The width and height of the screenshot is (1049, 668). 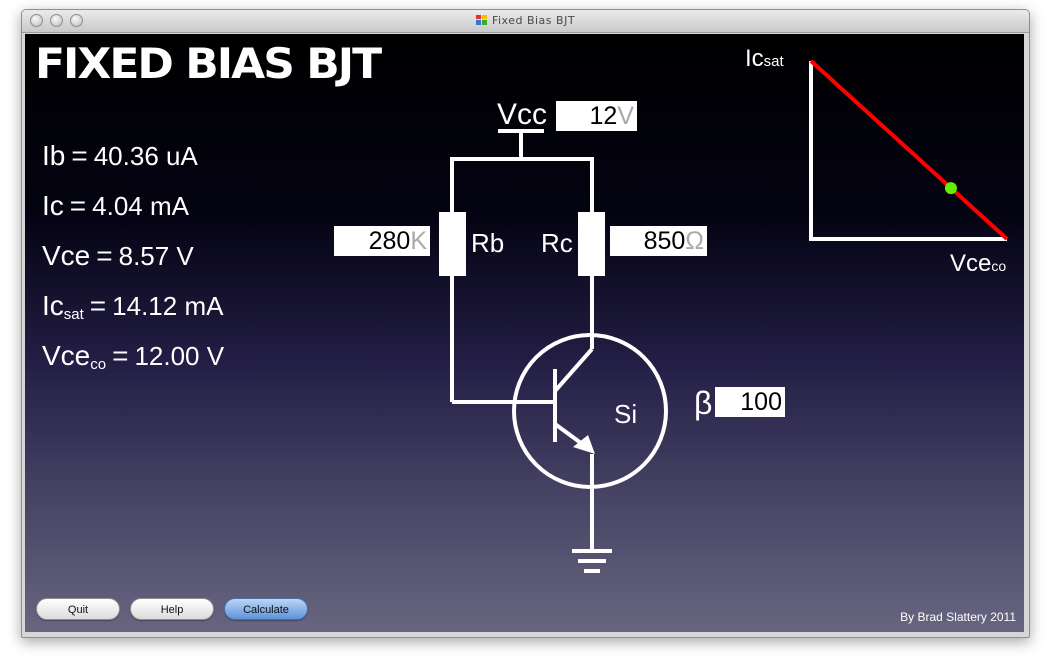 I want to click on graph-y-label-sub: sat, so click(x=773, y=61).